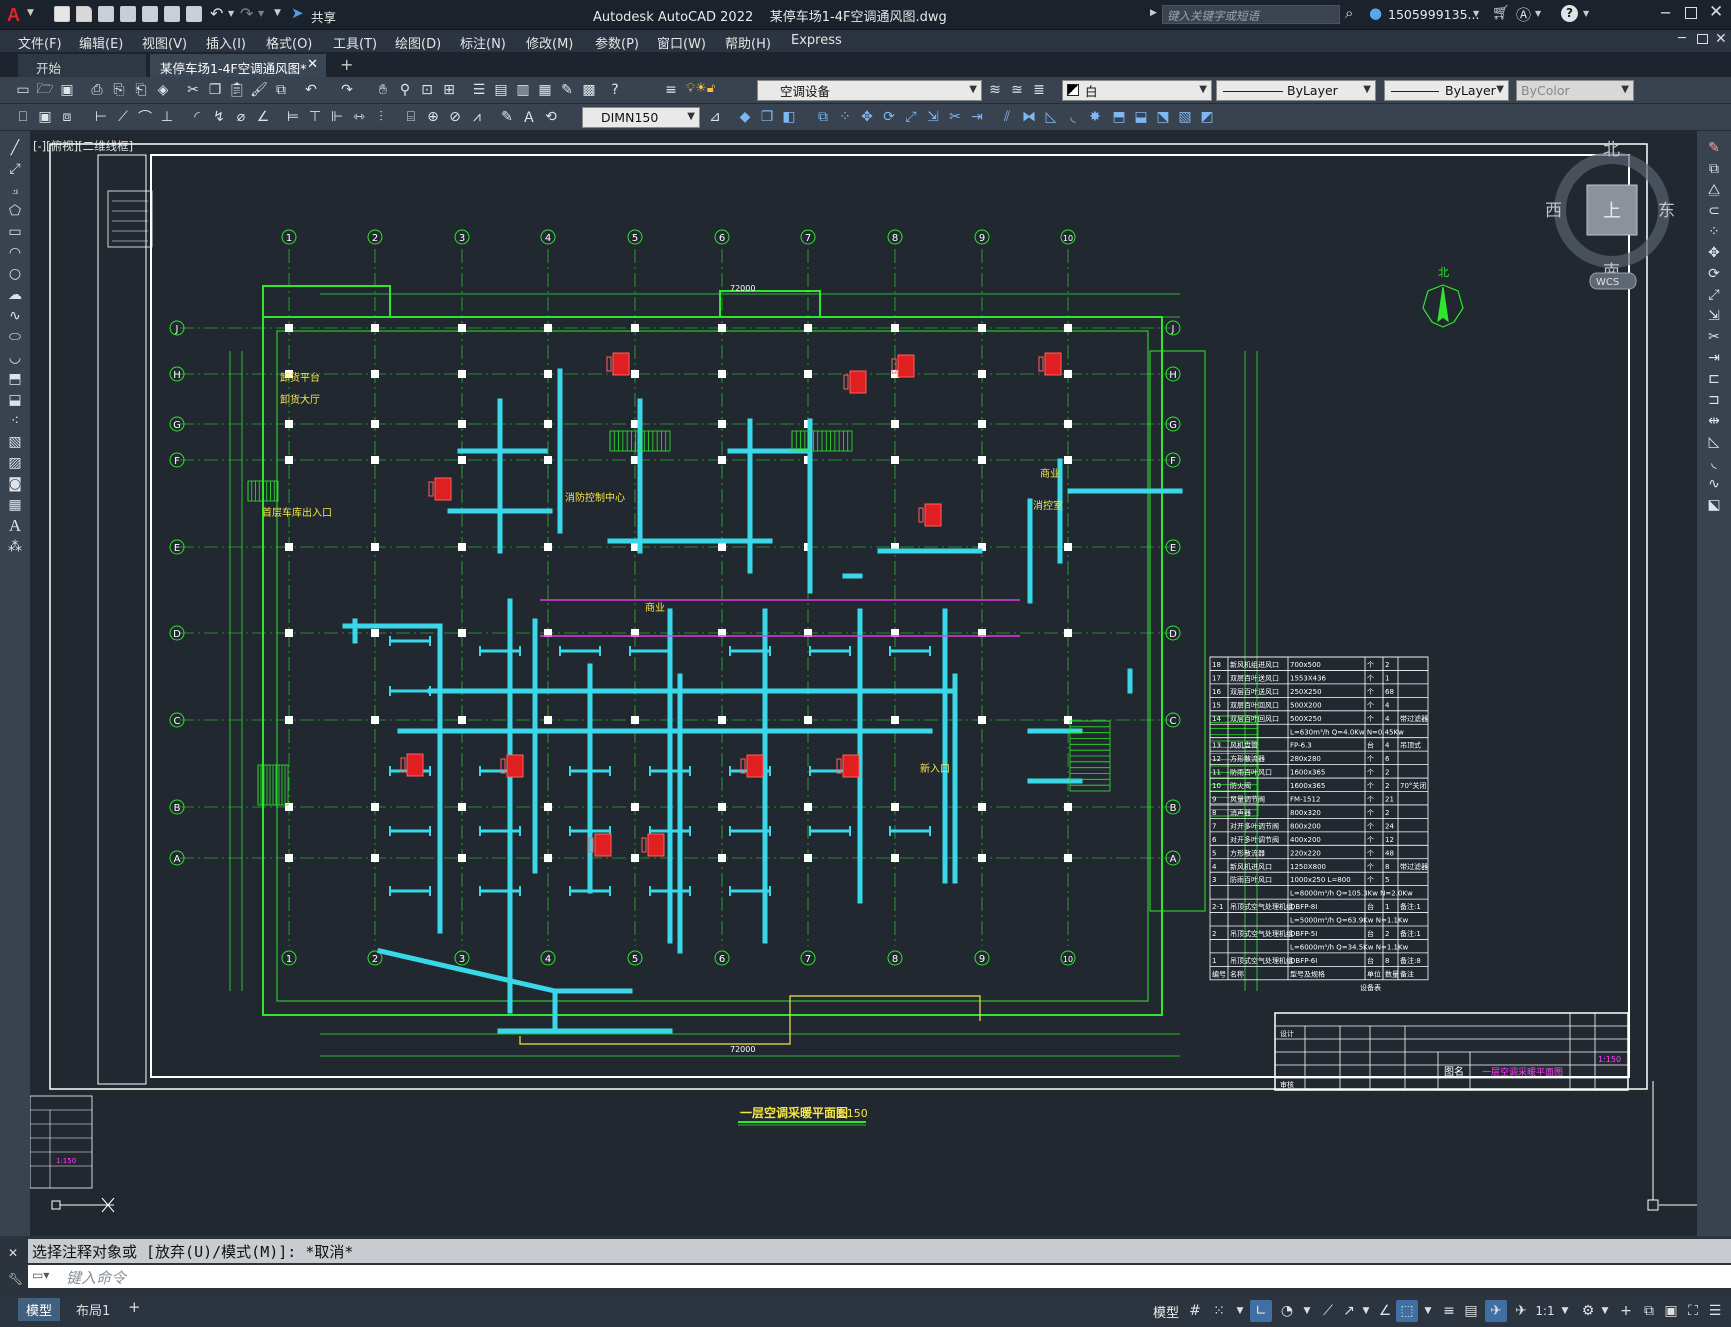 Image resolution: width=1731 pixels, height=1327 pixels. Describe the element at coordinates (67, 90) in the screenshot. I see `save-icon: ▣` at that location.